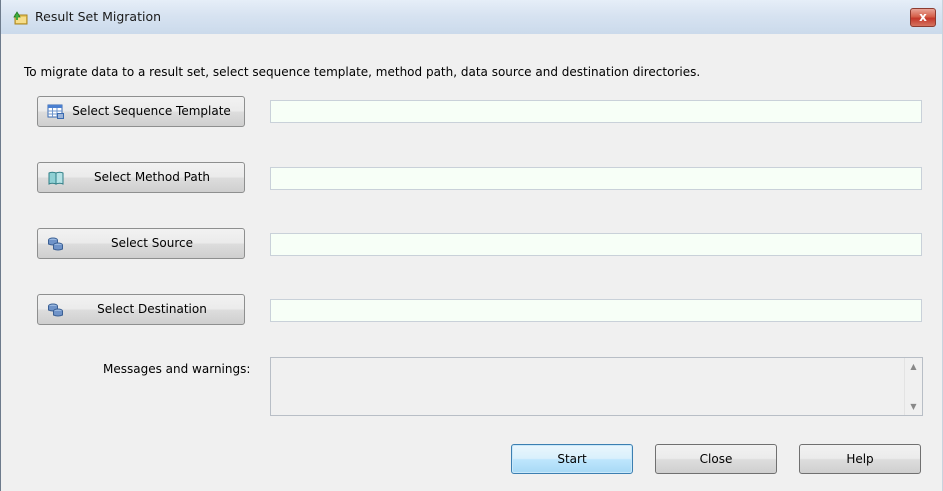 This screenshot has height=491, width=943. What do you see at coordinates (56, 178) in the screenshot?
I see `book-icon` at bounding box center [56, 178].